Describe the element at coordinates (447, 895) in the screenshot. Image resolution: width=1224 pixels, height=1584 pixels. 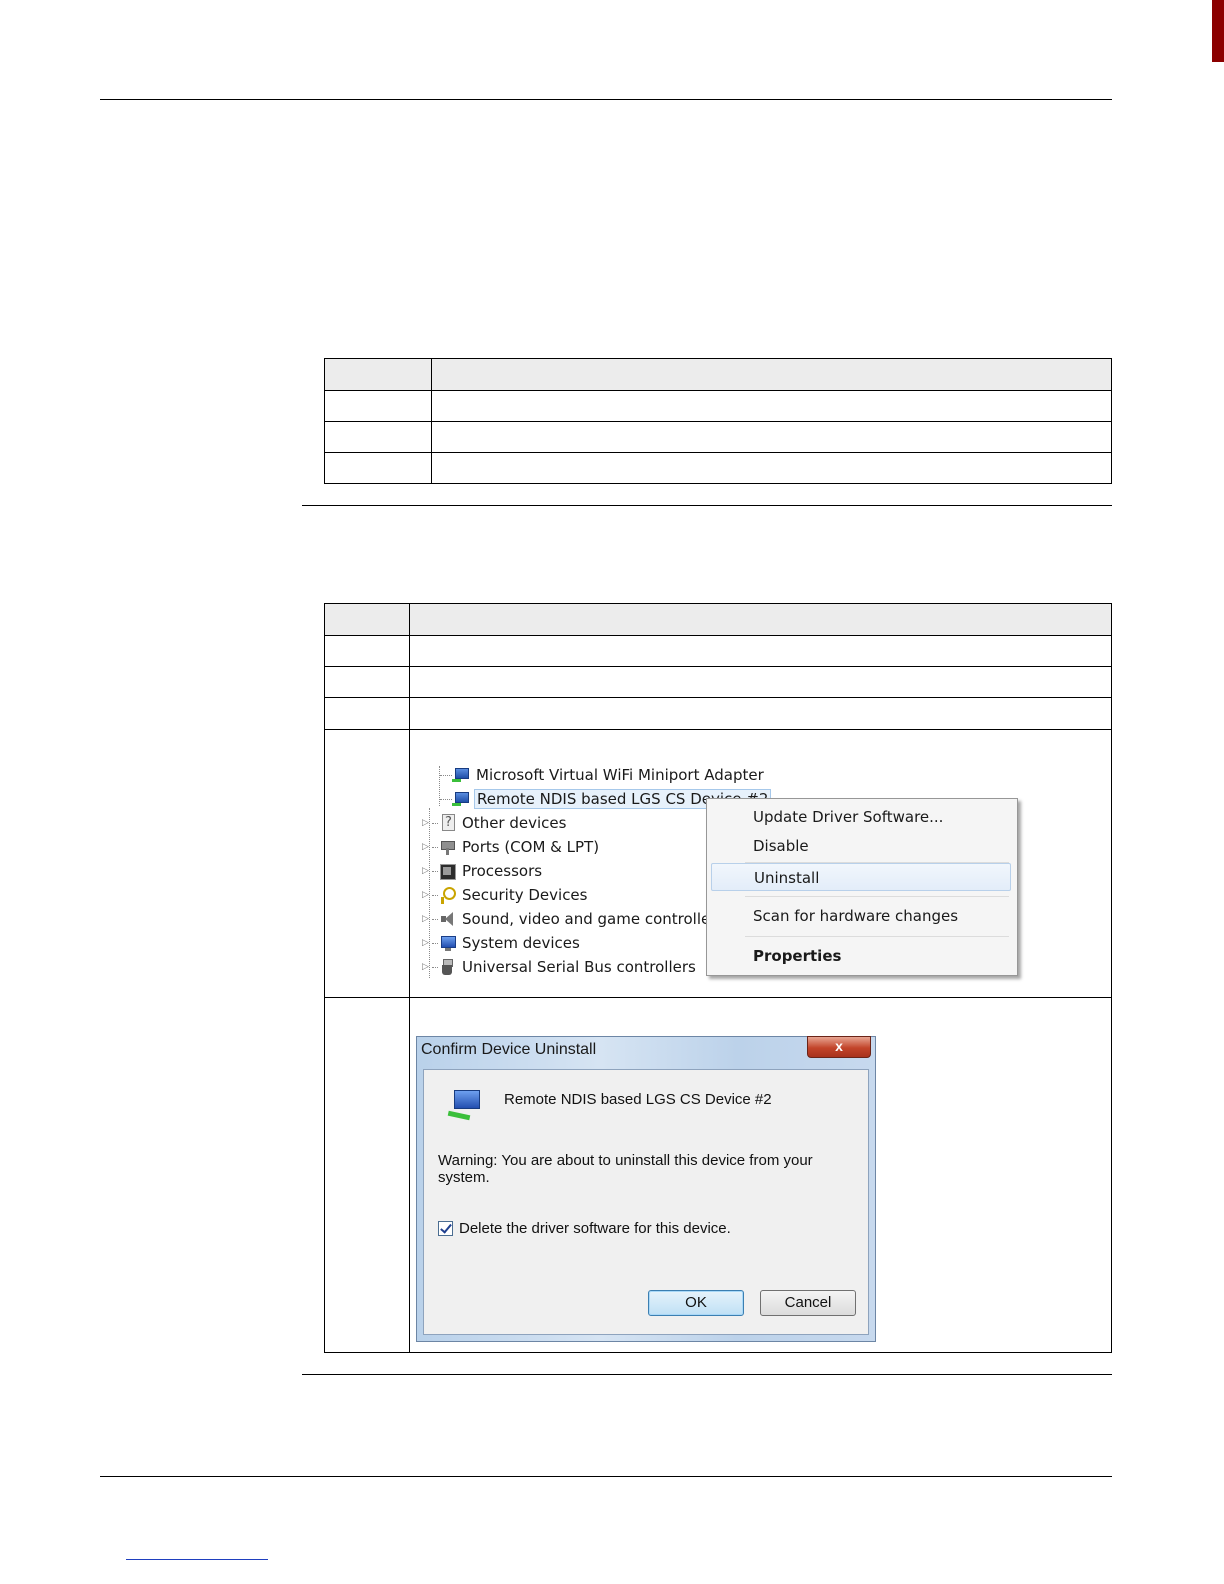
I see `key-icon` at that location.